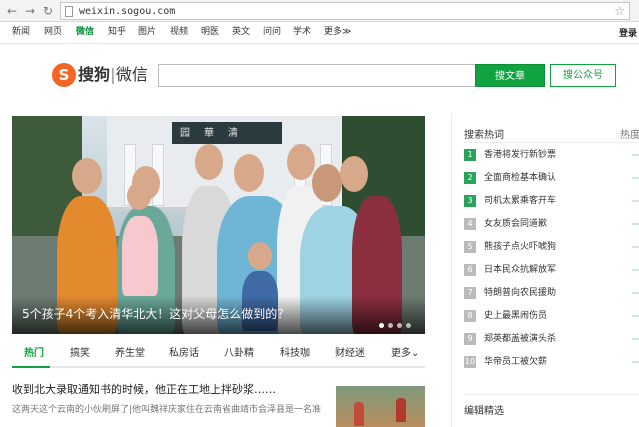 The width and height of the screenshot is (639, 427). I want to click on hot-word-item: 1 香港将发行新钞票, so click(551, 156).